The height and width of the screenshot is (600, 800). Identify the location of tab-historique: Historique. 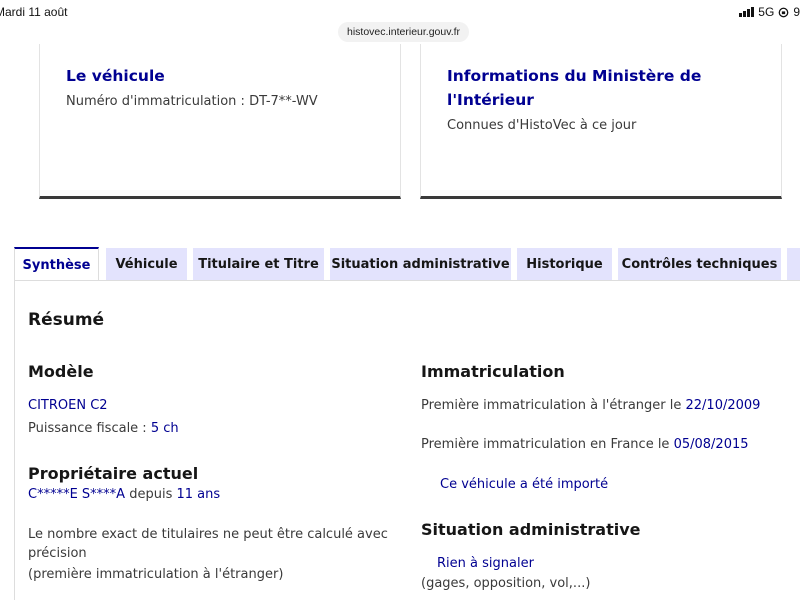
(564, 264).